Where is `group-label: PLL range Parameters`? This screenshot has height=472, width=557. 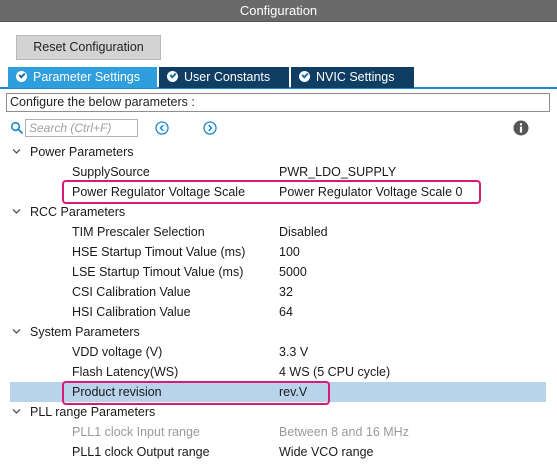 group-label: PLL range Parameters is located at coordinates (93, 412).